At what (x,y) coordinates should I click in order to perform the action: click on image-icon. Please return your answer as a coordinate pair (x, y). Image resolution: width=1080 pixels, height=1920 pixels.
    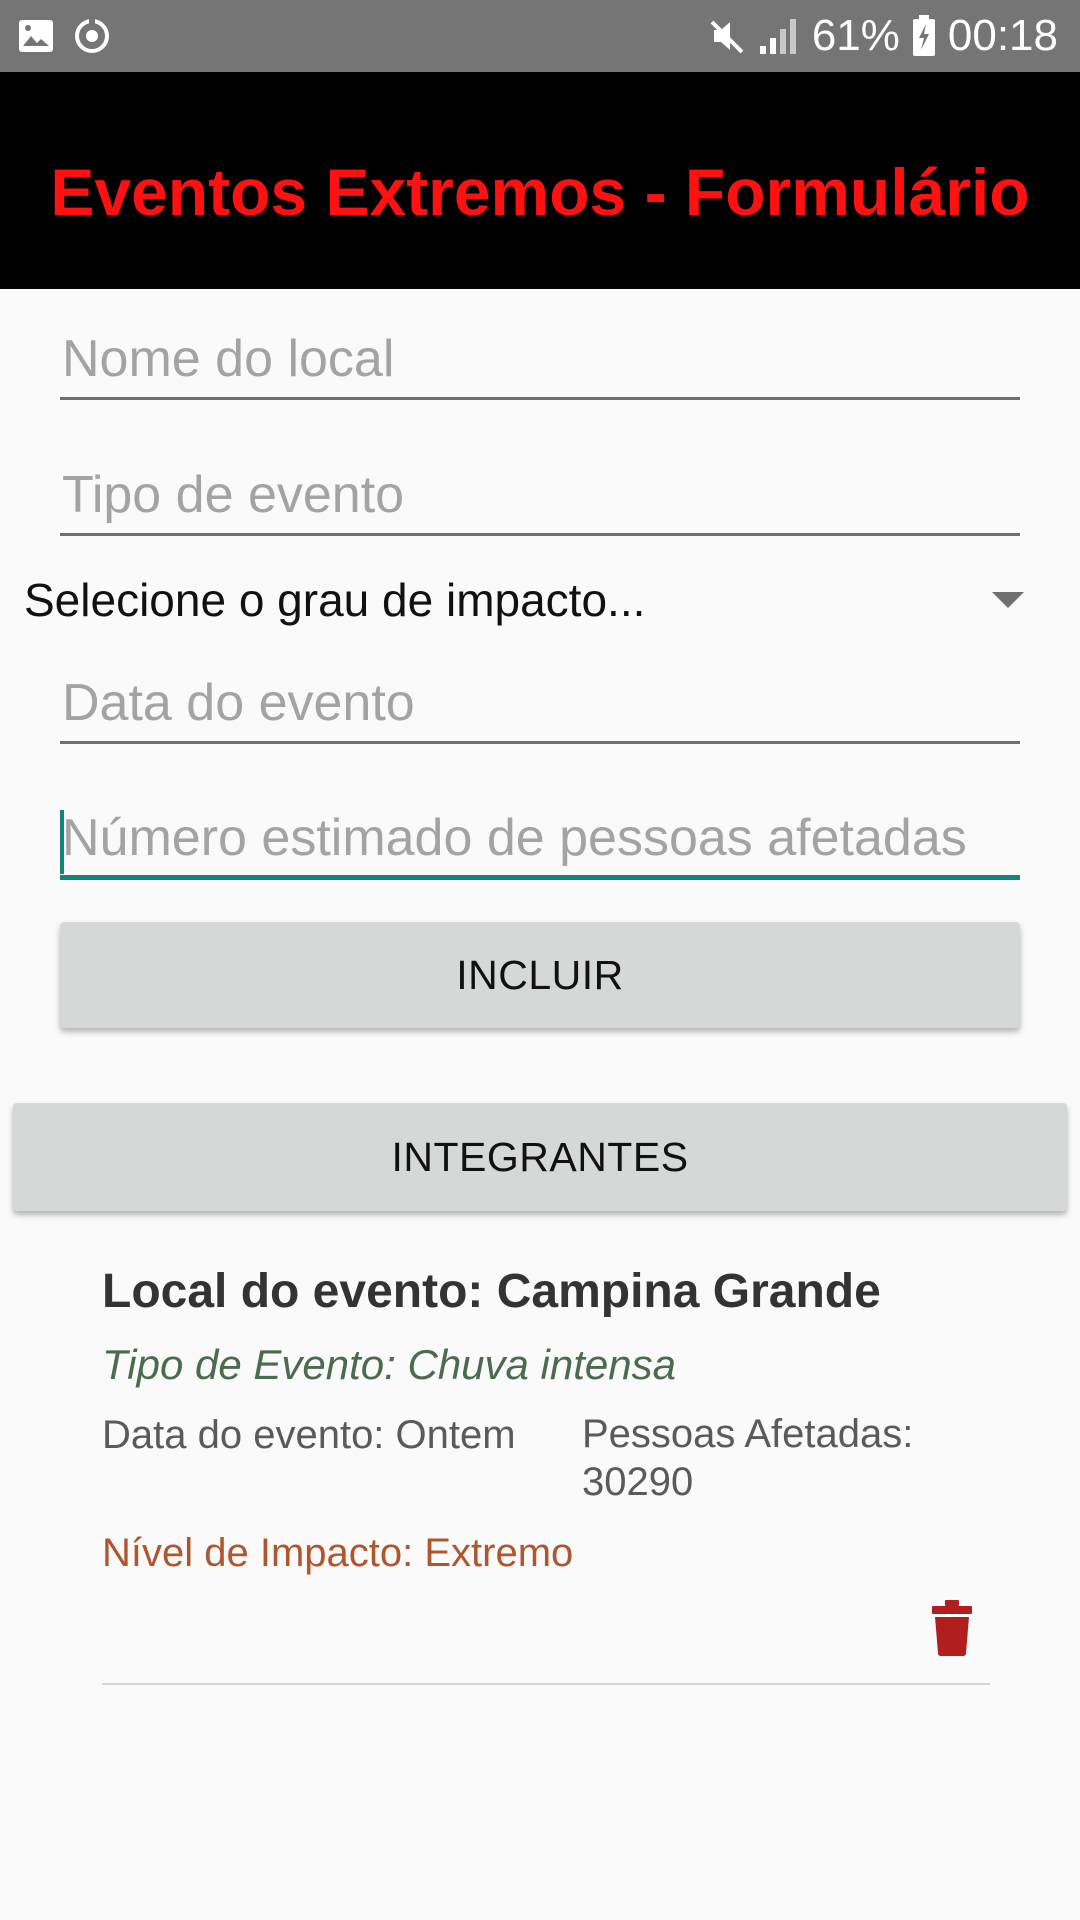
    Looking at the image, I should click on (36, 36).